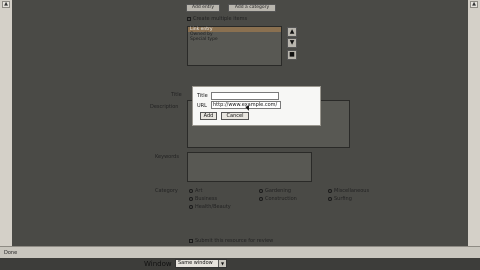  I want to click on window-select: Same window ▼, so click(201, 263).